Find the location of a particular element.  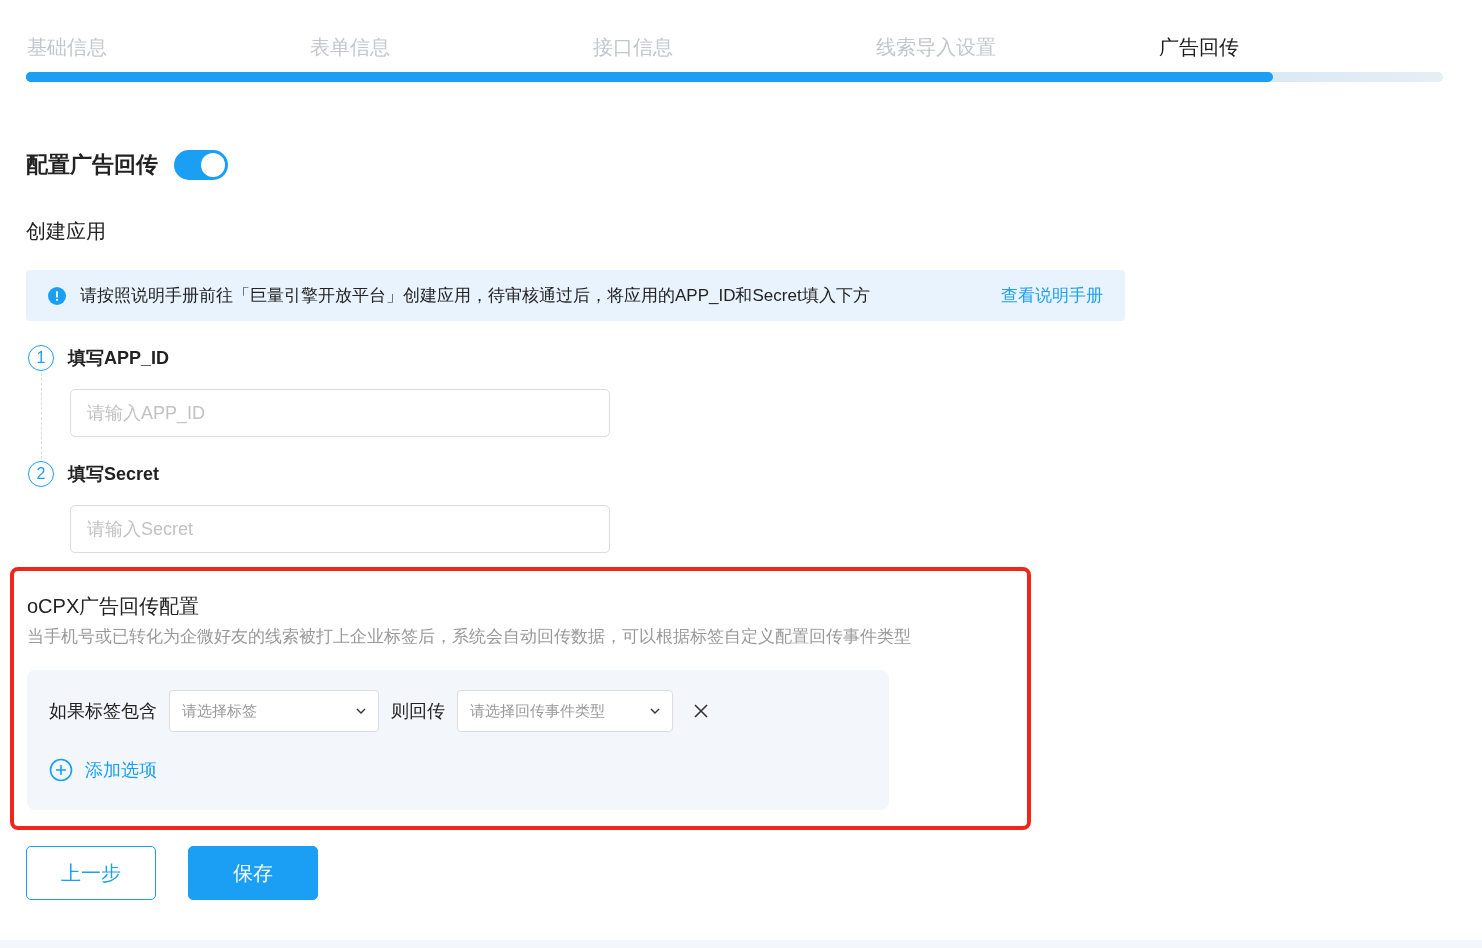

manual-link: 查看说明手册 is located at coordinates (1052, 295).